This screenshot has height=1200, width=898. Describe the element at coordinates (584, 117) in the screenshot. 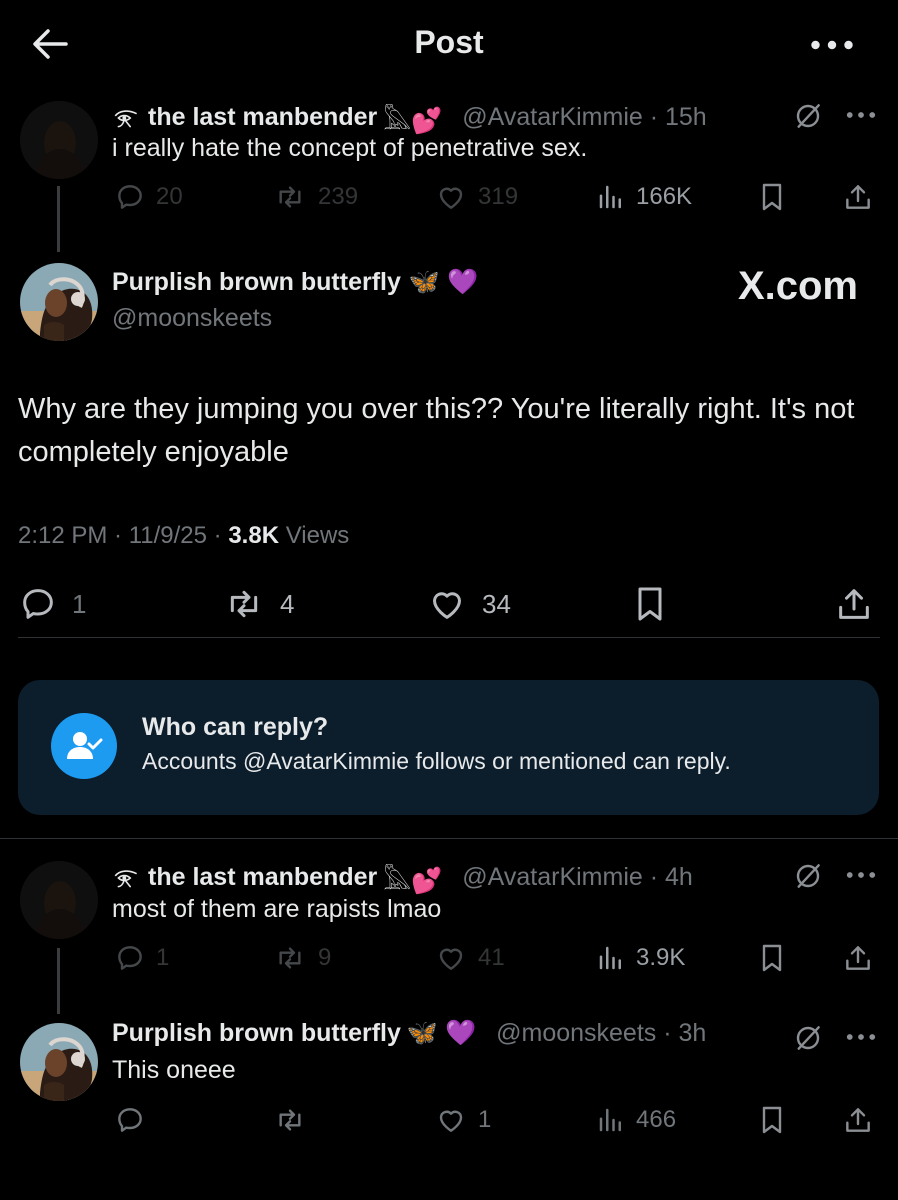

I see `handle-time: @AvatarKimmie · 15h` at that location.